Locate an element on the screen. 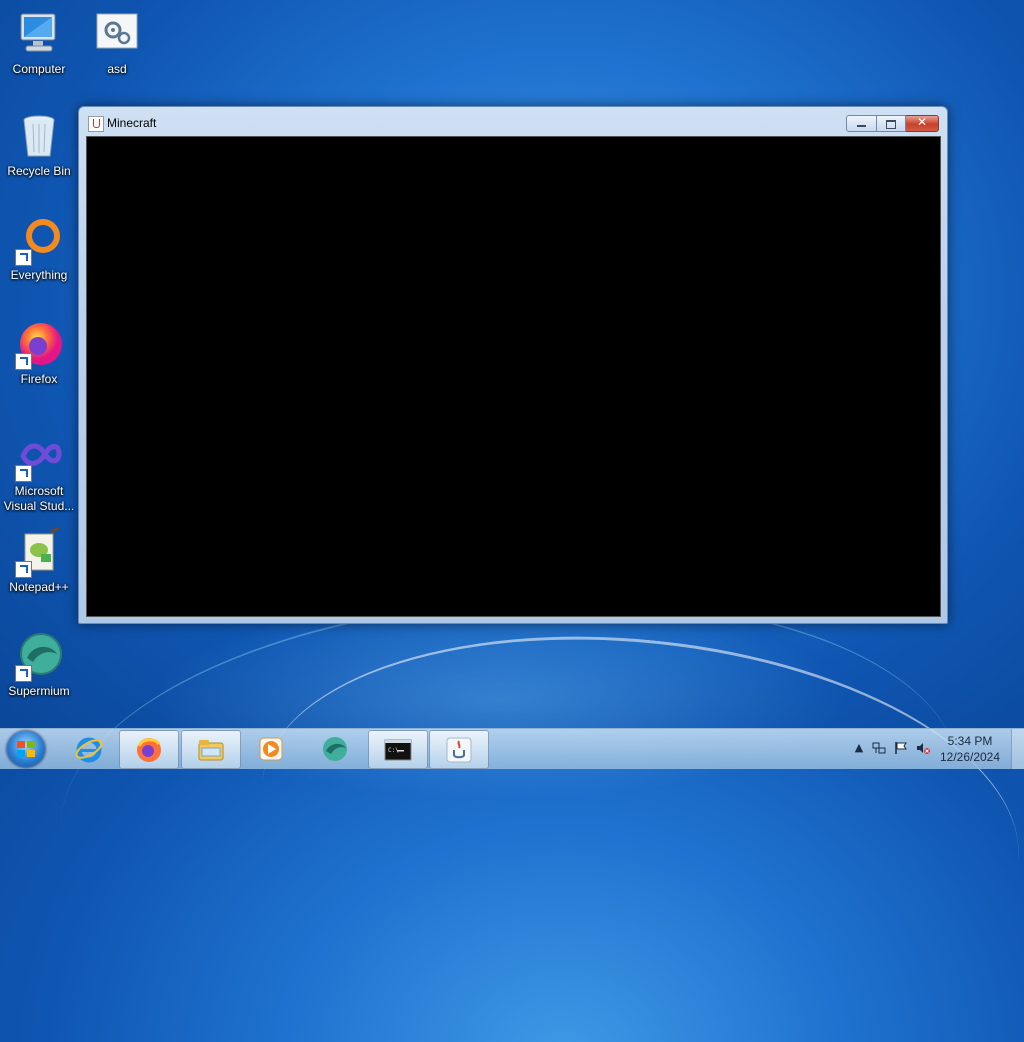 Image resolution: width=1024 pixels, height=1042 pixels. folder-icon is located at coordinates (211, 750).